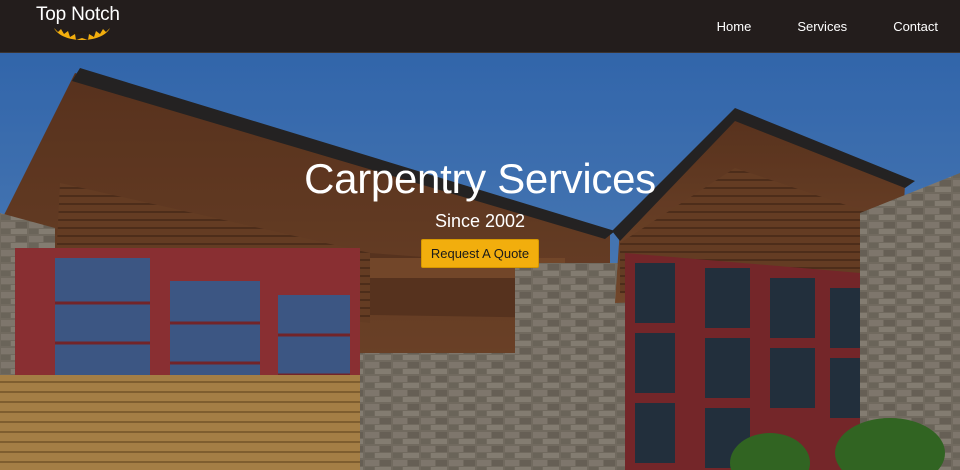 The width and height of the screenshot is (960, 470). I want to click on main-nav: Home Services Contact, so click(804, 26).